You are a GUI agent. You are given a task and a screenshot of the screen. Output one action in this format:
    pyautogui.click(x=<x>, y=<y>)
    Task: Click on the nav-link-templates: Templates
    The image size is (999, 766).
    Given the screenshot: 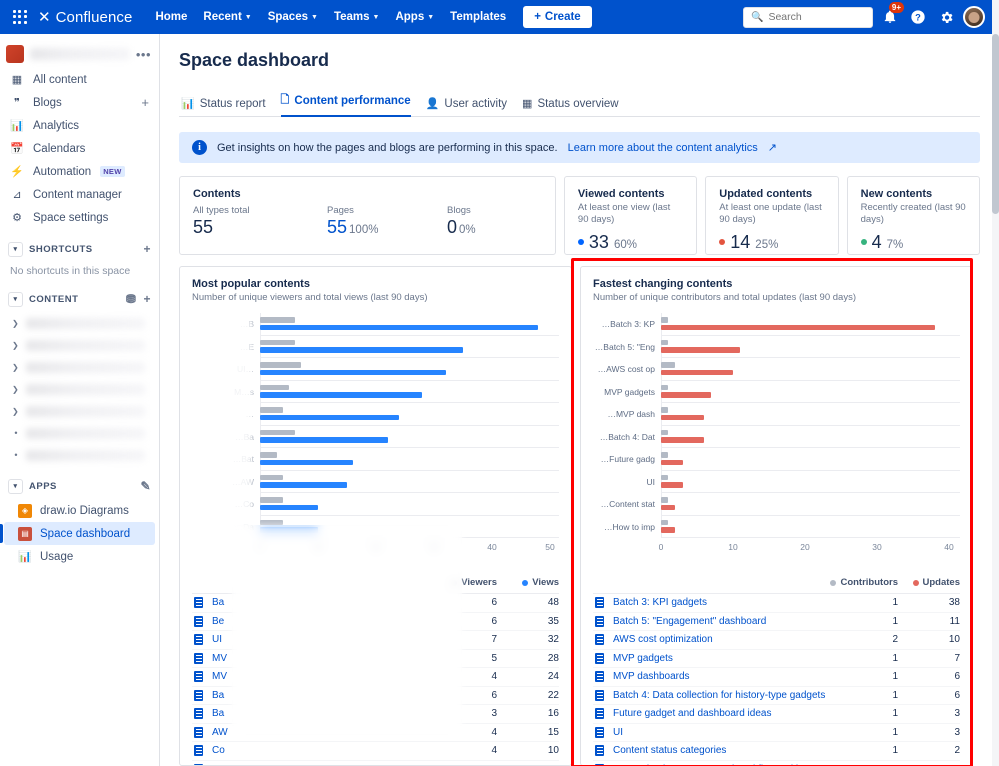 What is the action you would take?
    pyautogui.click(x=478, y=17)
    